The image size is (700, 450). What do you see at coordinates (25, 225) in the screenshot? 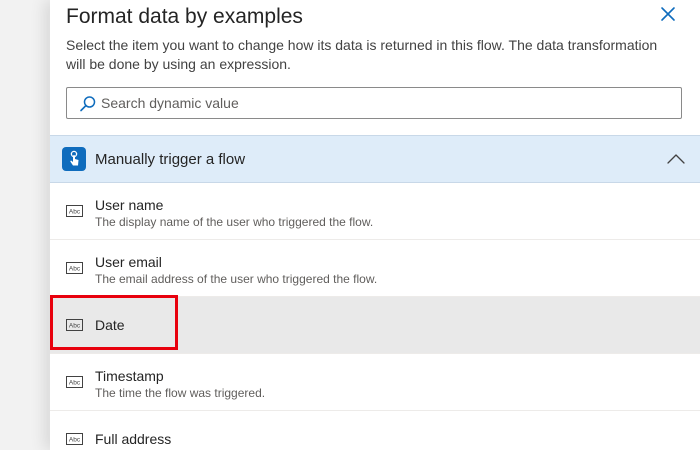
I see `page-backdrop` at bounding box center [25, 225].